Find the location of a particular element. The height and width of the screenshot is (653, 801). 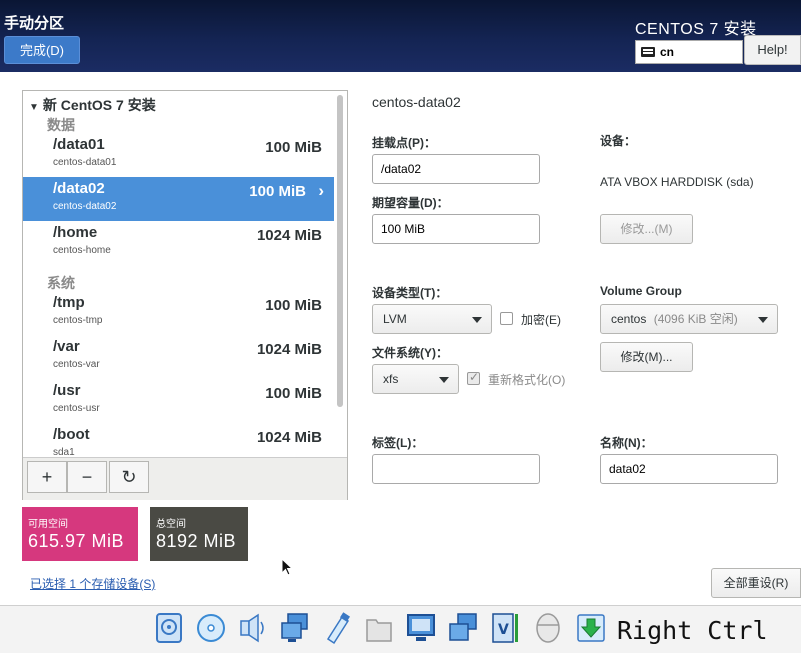

optical-disk-icon is located at coordinates (211, 628).